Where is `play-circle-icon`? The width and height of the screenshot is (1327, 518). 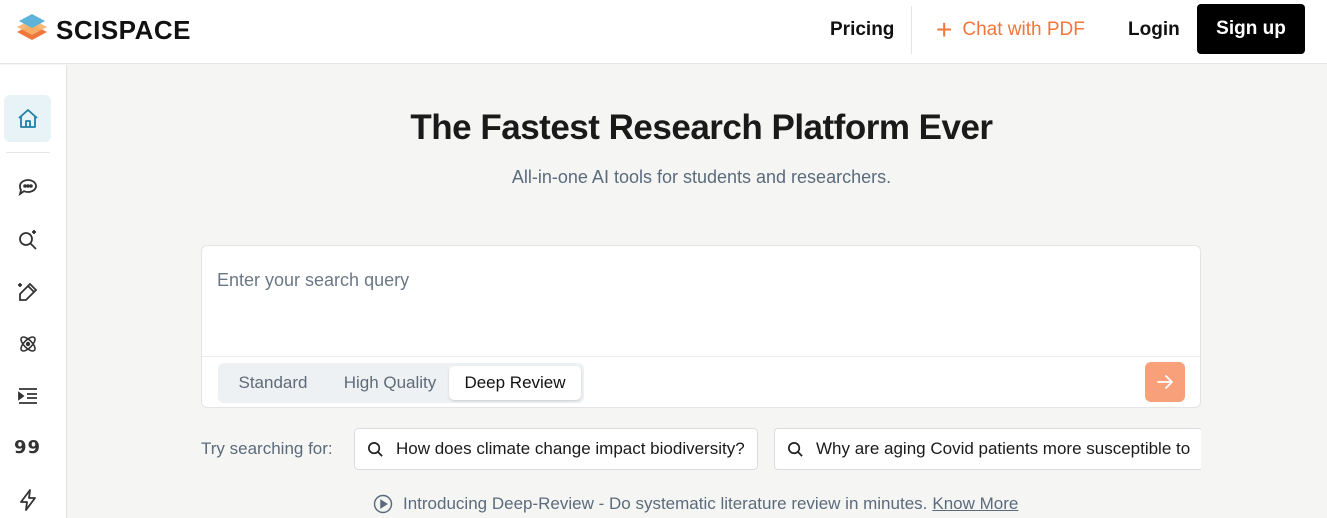
play-circle-icon is located at coordinates (383, 504).